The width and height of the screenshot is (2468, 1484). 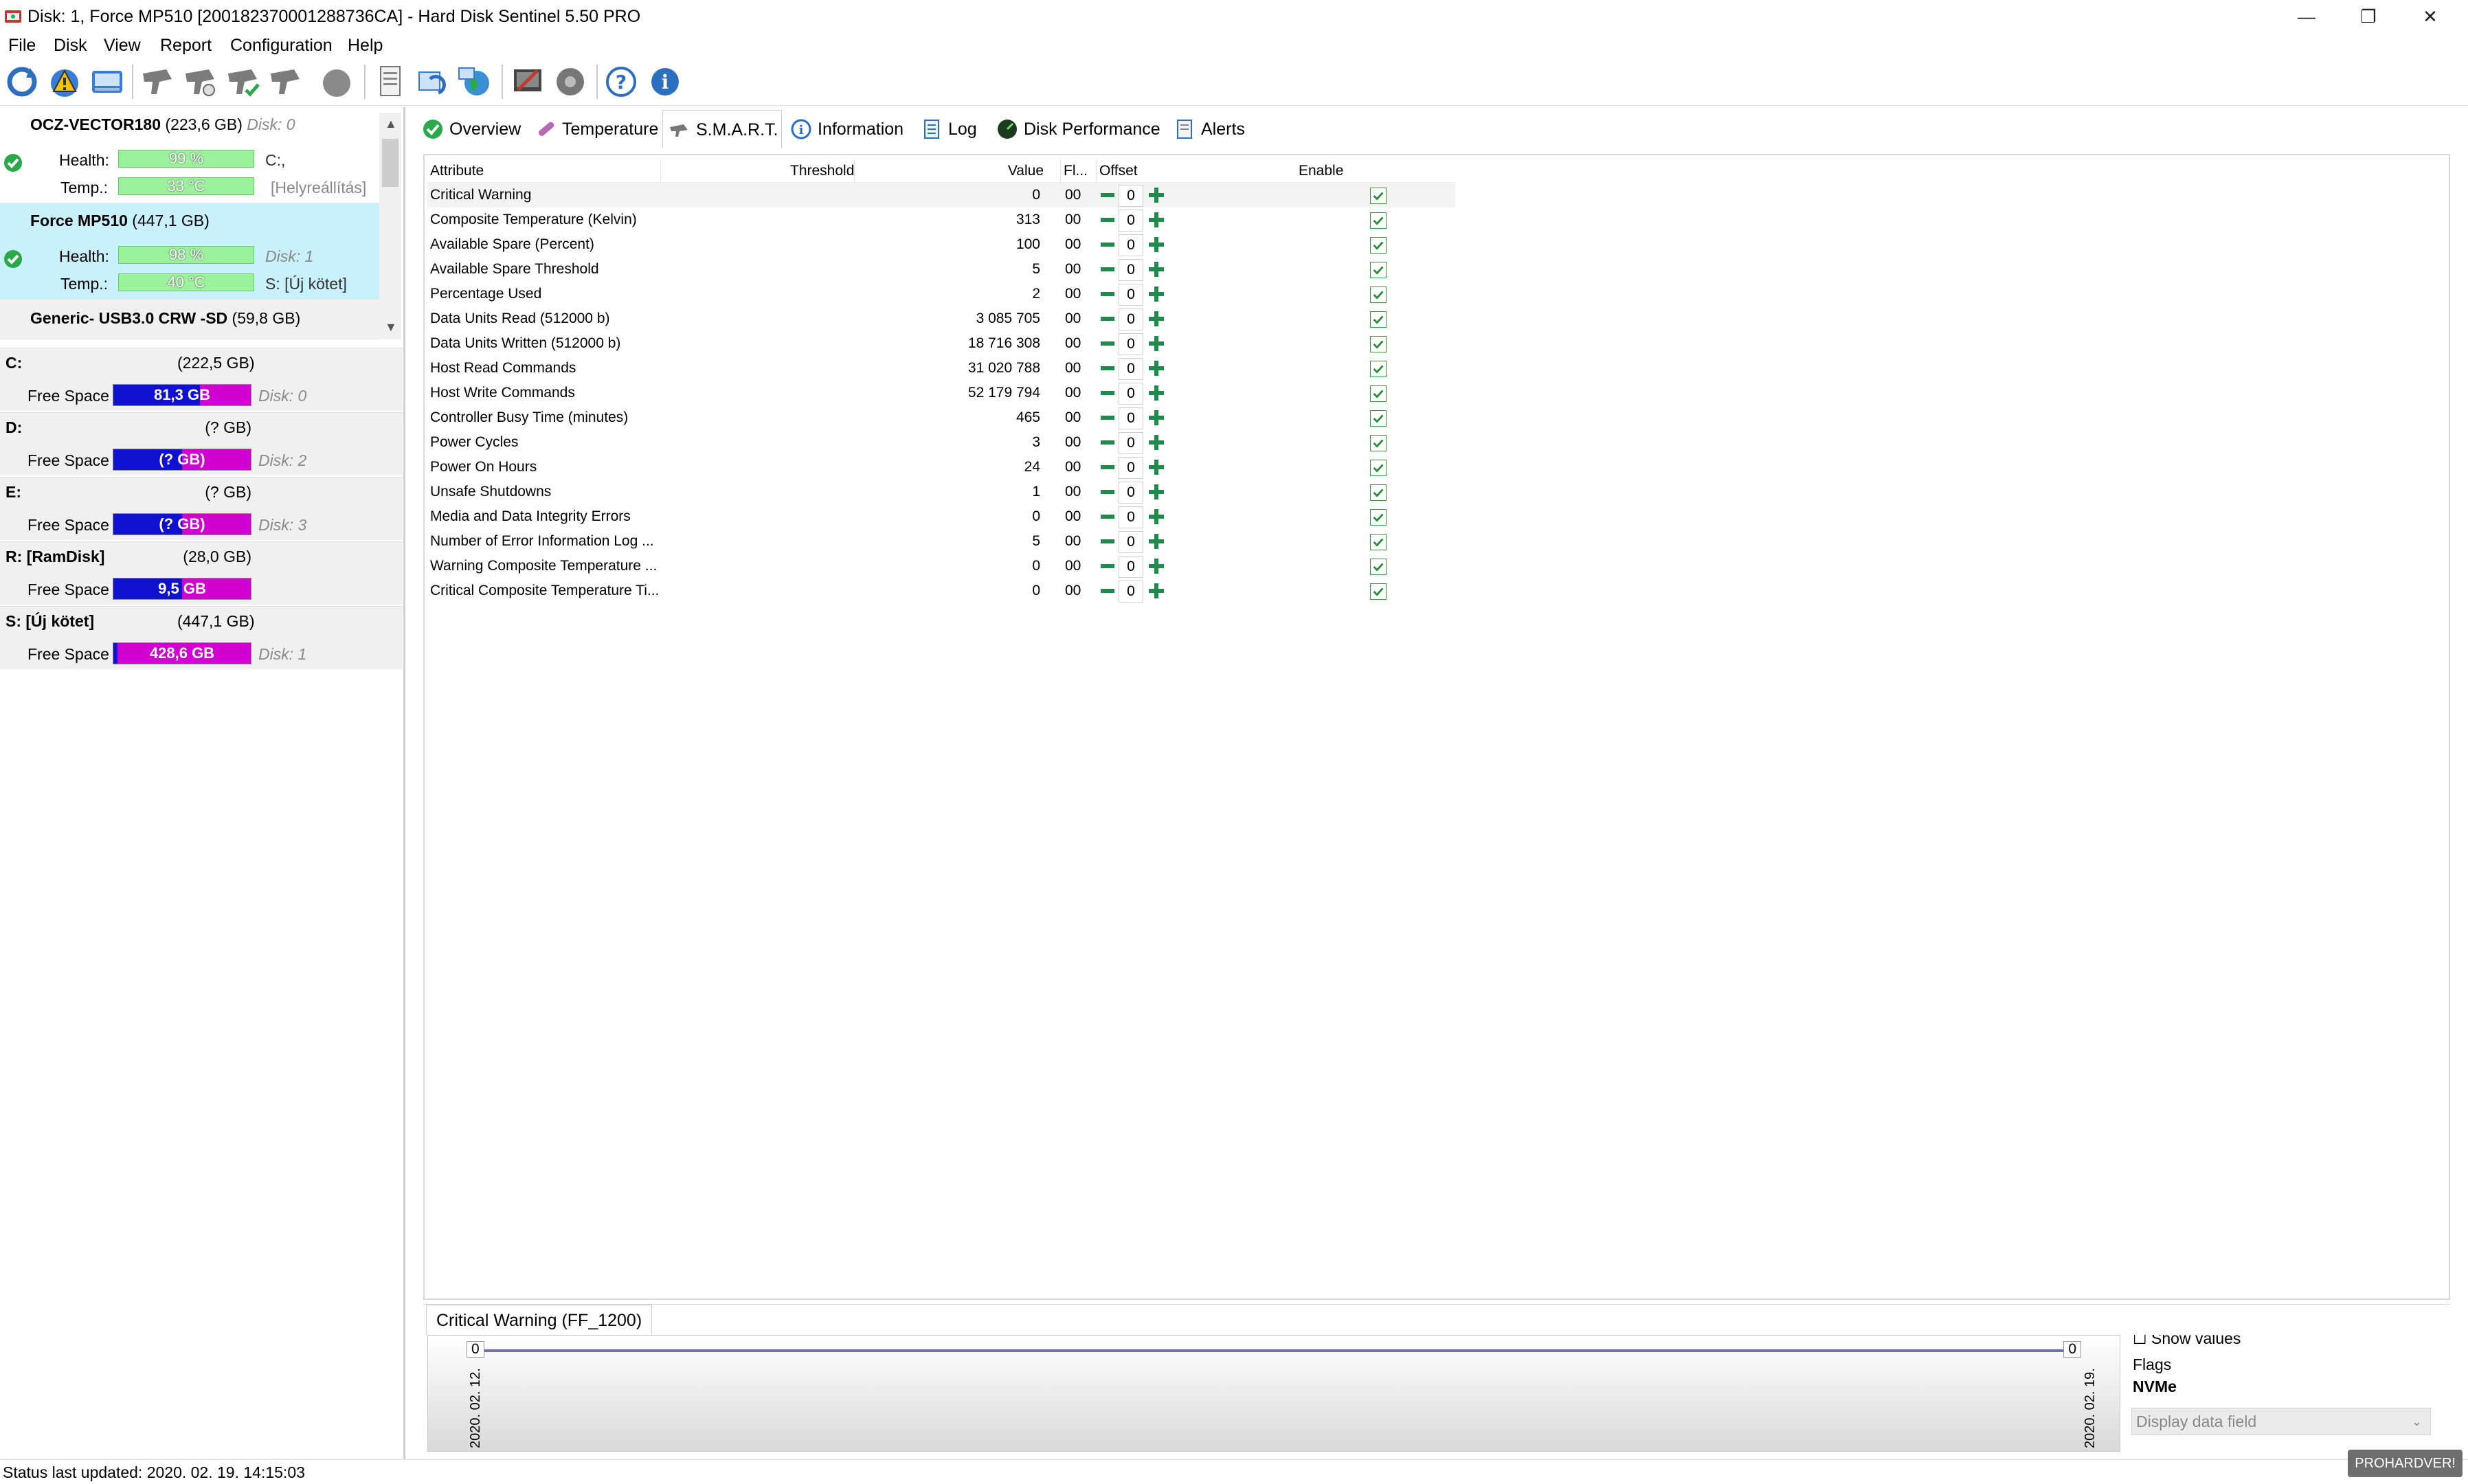 I want to click on table-row: Available Spare Threshold 5 00 0, so click(x=941, y=269).